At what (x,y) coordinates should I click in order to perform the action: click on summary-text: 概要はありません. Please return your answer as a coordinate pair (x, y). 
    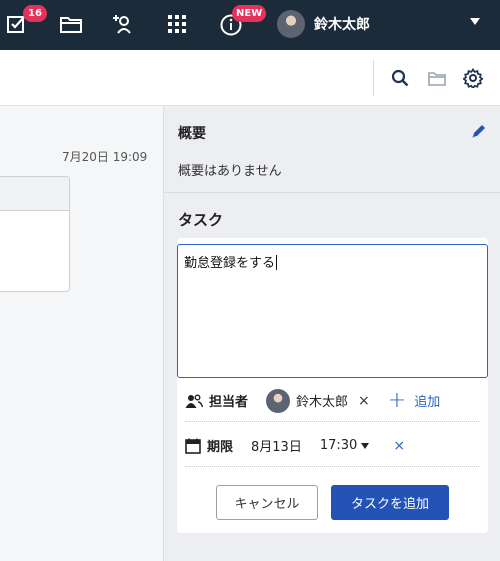
    Looking at the image, I should click on (230, 171).